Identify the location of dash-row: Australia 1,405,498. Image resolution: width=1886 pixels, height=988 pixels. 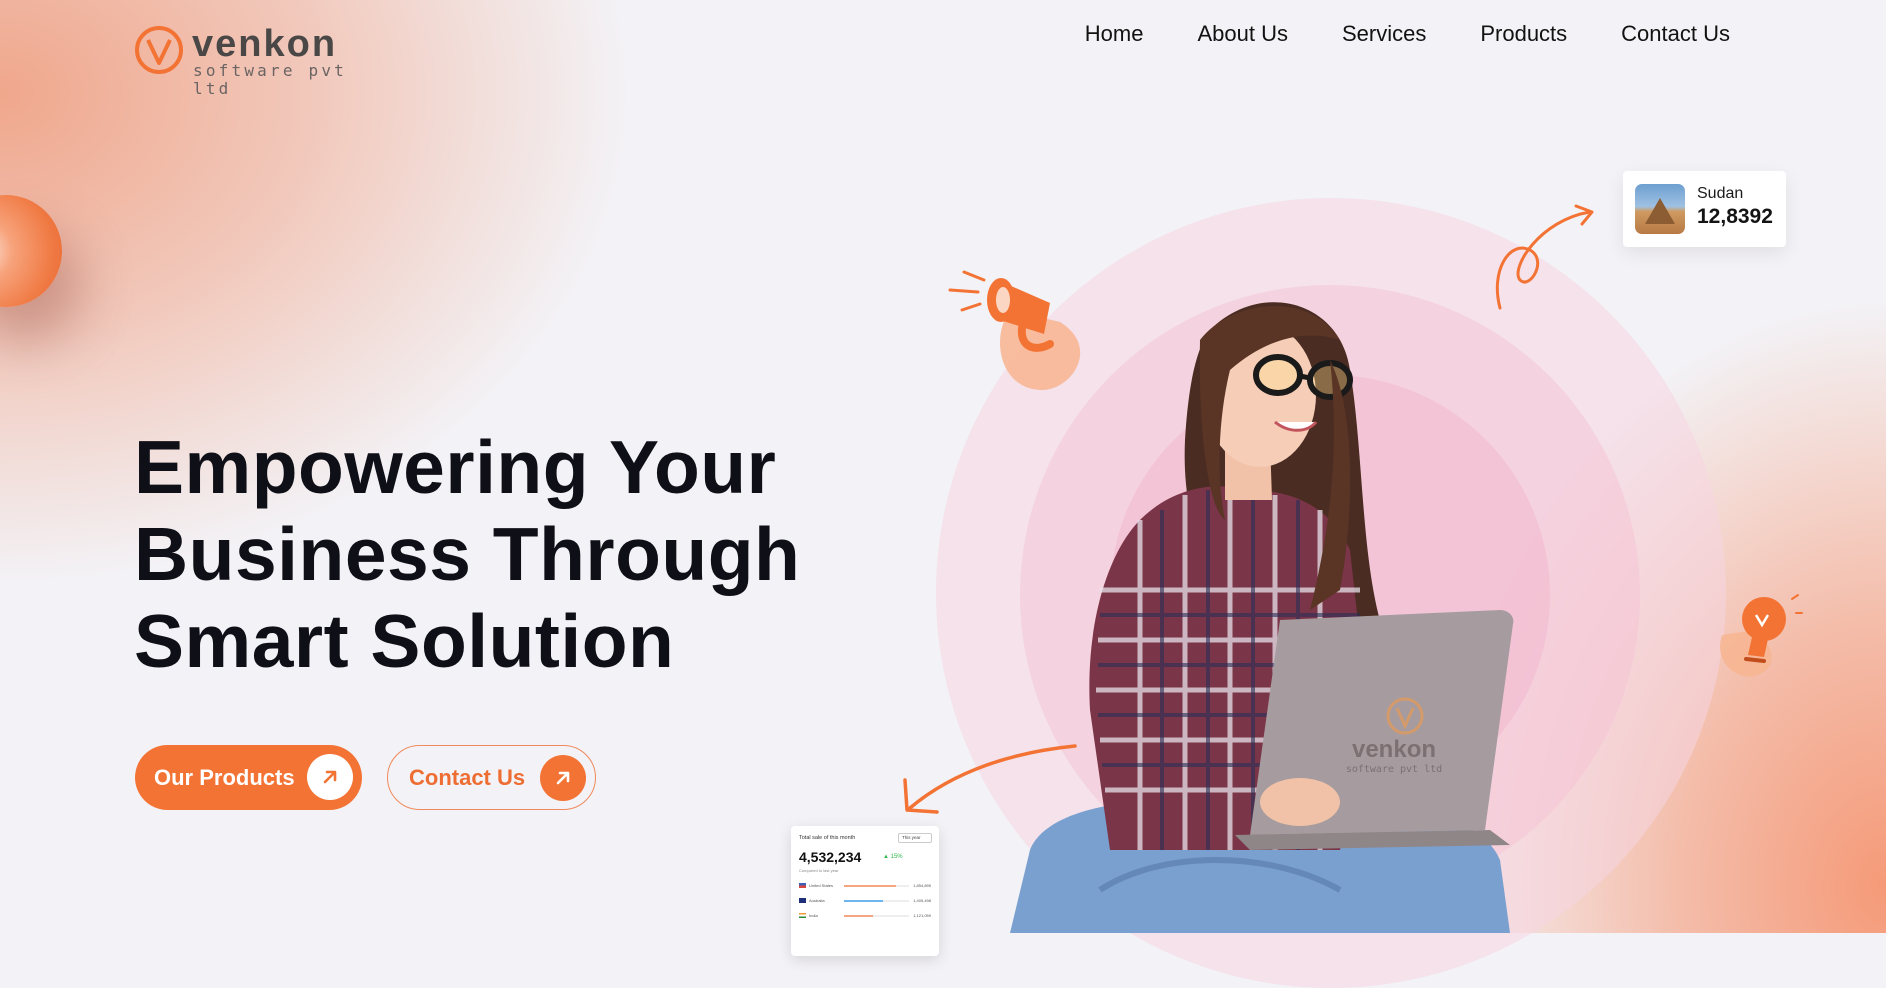
(865, 901).